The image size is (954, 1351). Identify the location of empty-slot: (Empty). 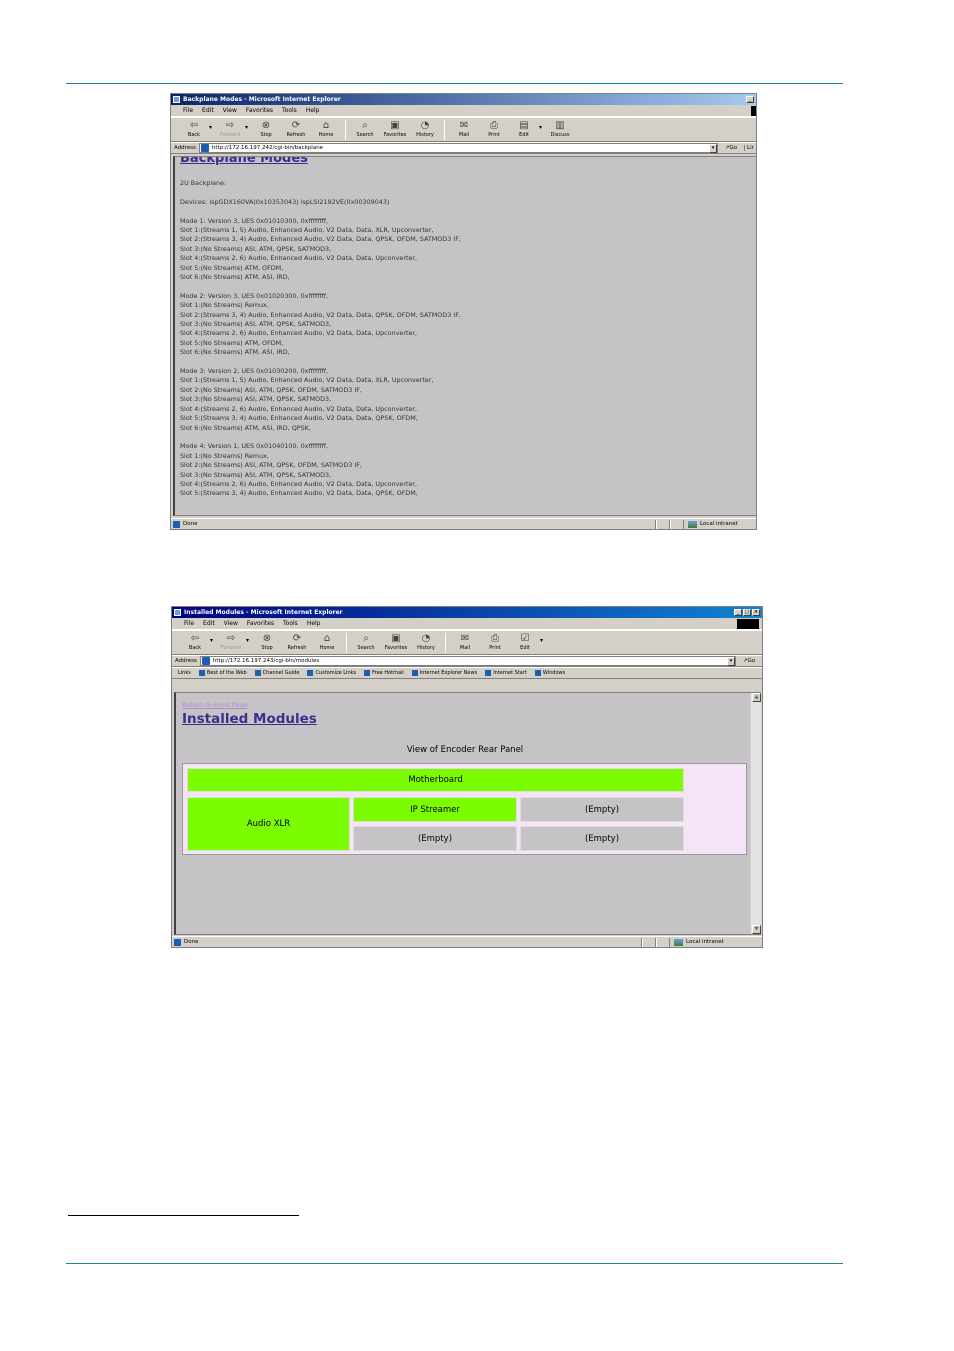
(602, 809).